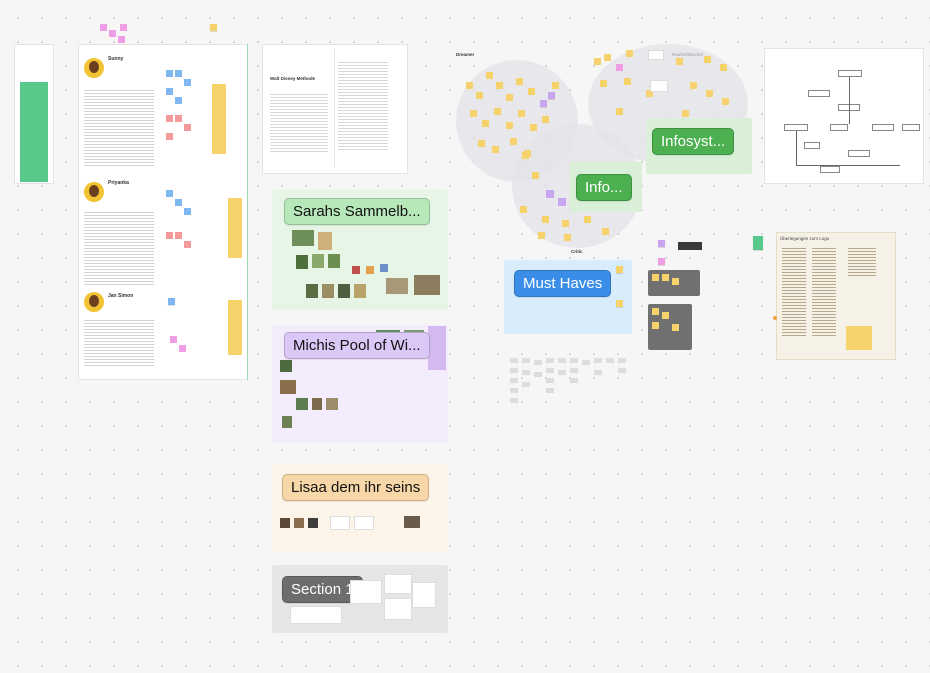  What do you see at coordinates (94, 302) in the screenshot?
I see `persona-avatar-jan-simon` at bounding box center [94, 302].